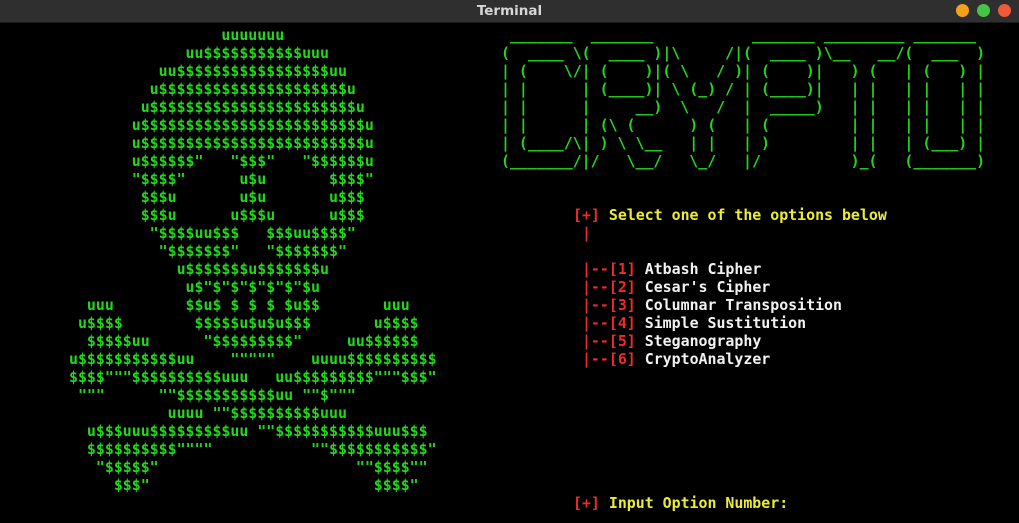 This screenshot has height=523, width=1019. Describe the element at coordinates (622, 323) in the screenshot. I see `option-number: [4]` at that location.